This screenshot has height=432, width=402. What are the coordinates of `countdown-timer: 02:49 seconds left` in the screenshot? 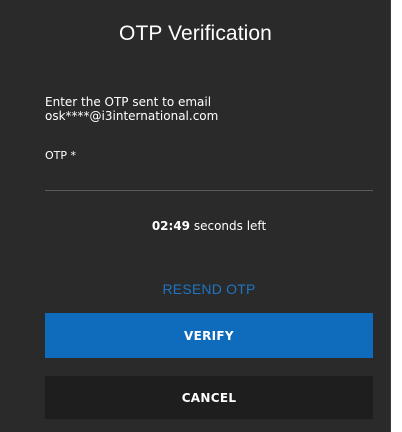 It's located at (209, 226).